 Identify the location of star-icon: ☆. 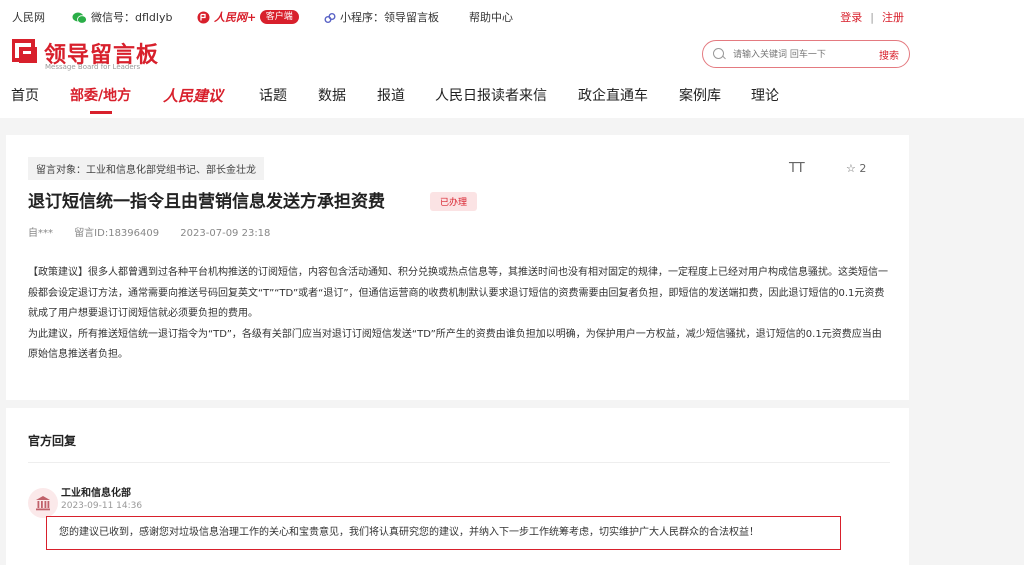
(851, 168).